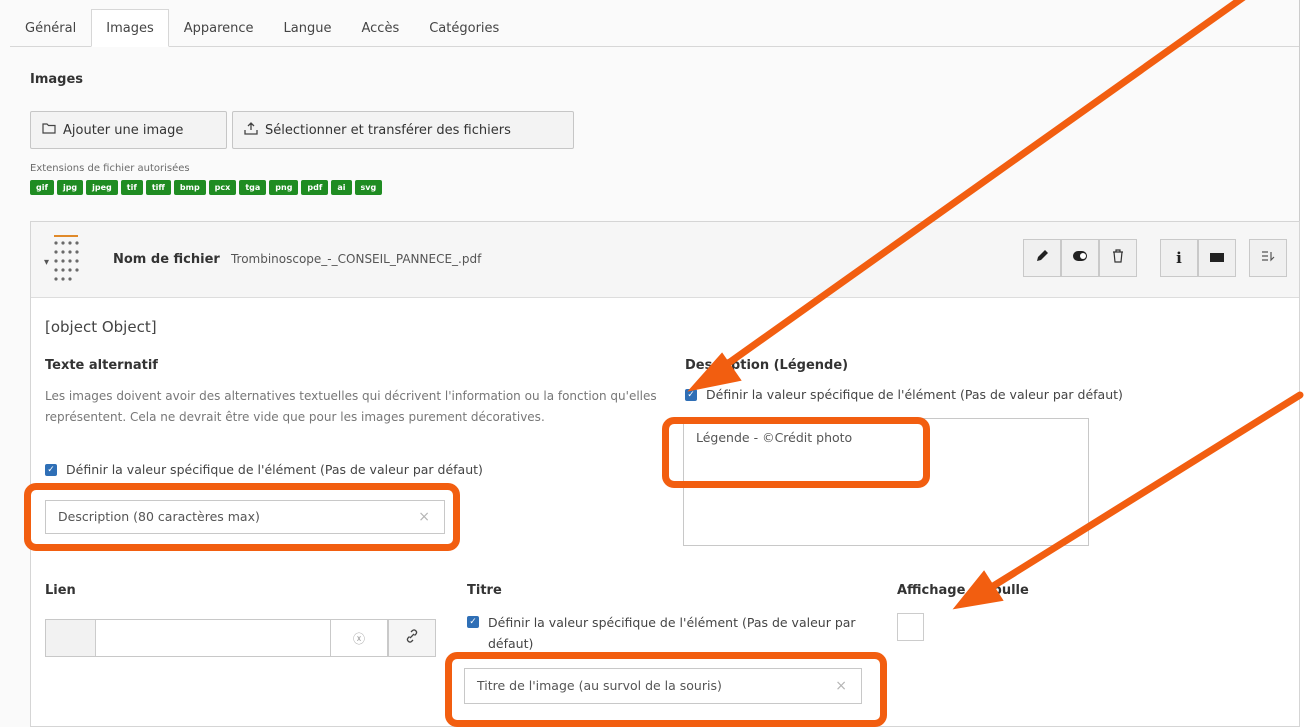  I want to click on annotation-arrow, so click(1145, 491).